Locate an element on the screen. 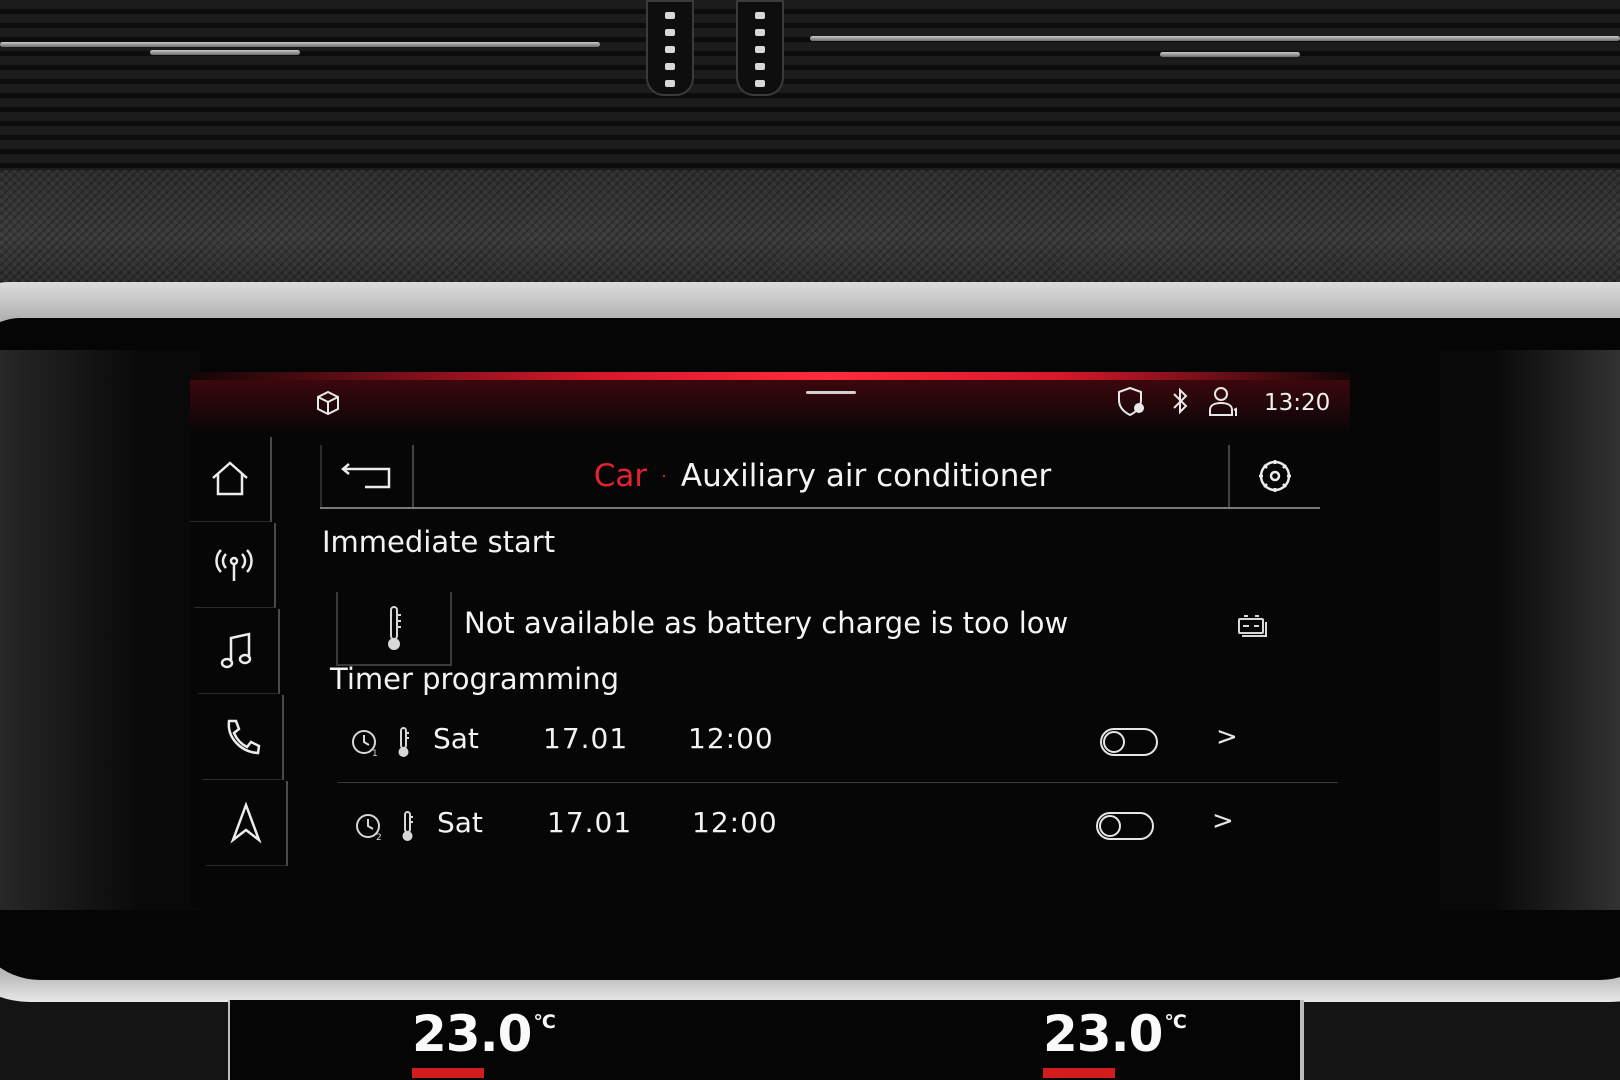 The width and height of the screenshot is (1620, 1080). page-header: Car · Auxiliary air conditioner is located at coordinates (820, 477).